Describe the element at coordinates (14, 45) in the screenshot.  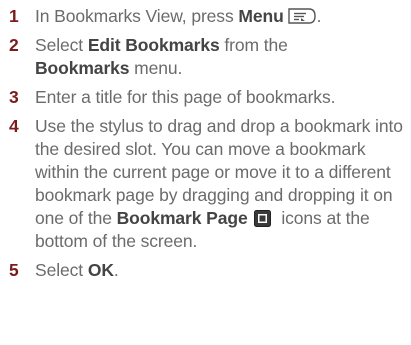
I see `step-number: 2` at that location.